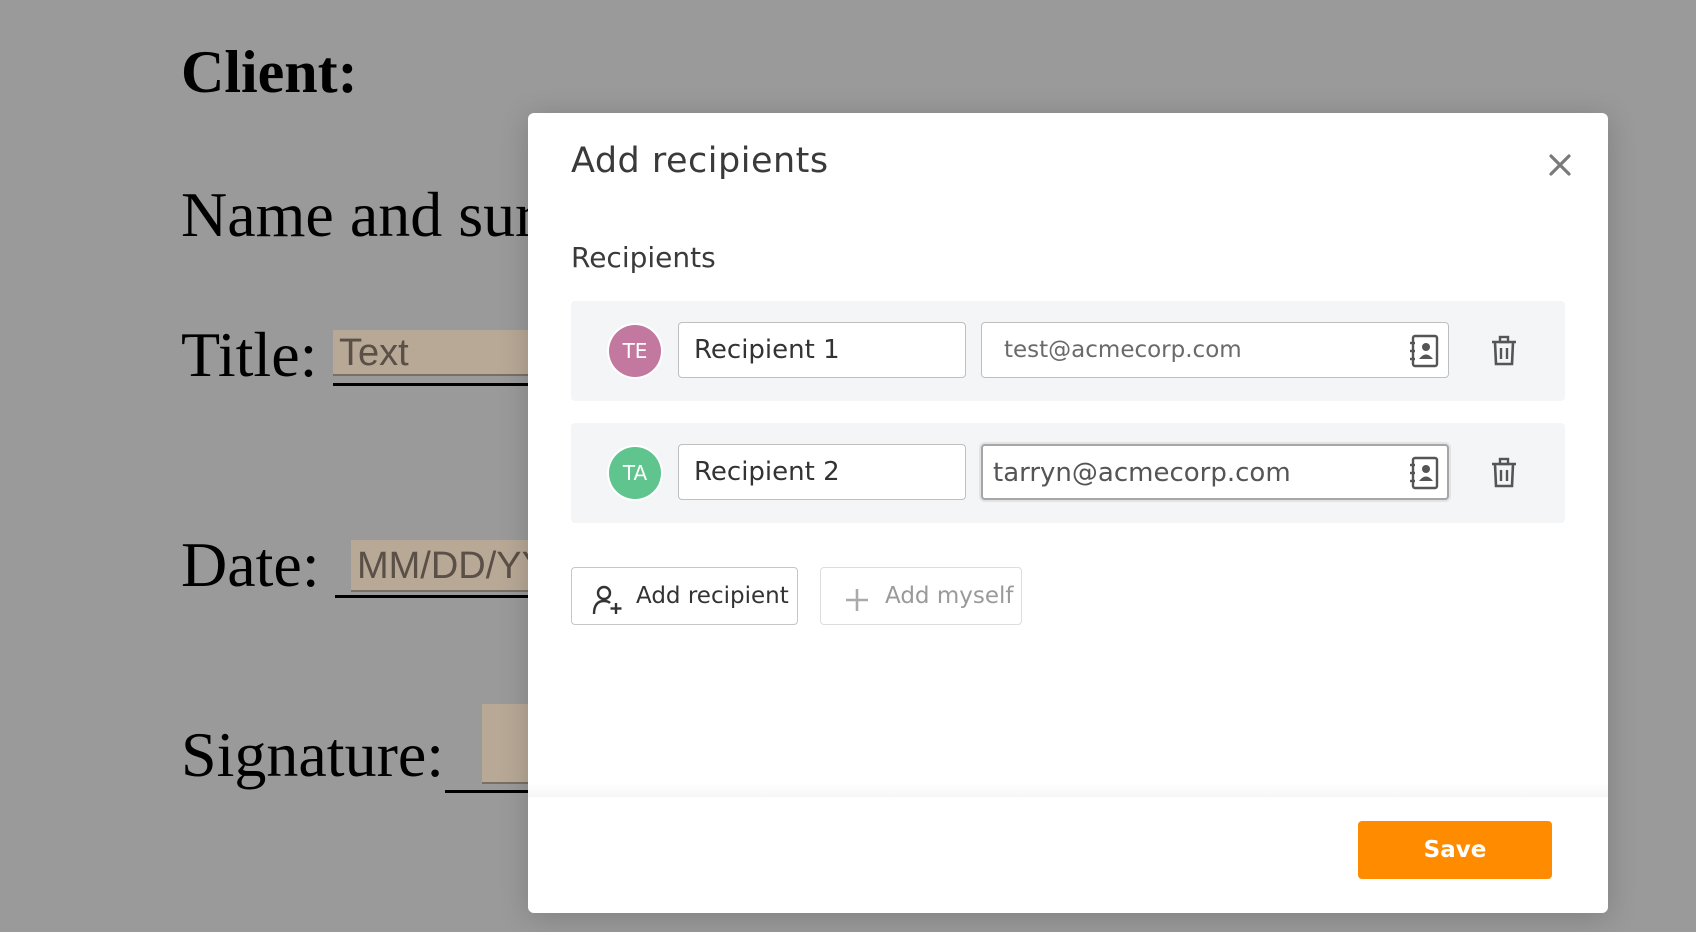 This screenshot has height=932, width=1696. I want to click on client-heading: Client:, so click(269, 72).